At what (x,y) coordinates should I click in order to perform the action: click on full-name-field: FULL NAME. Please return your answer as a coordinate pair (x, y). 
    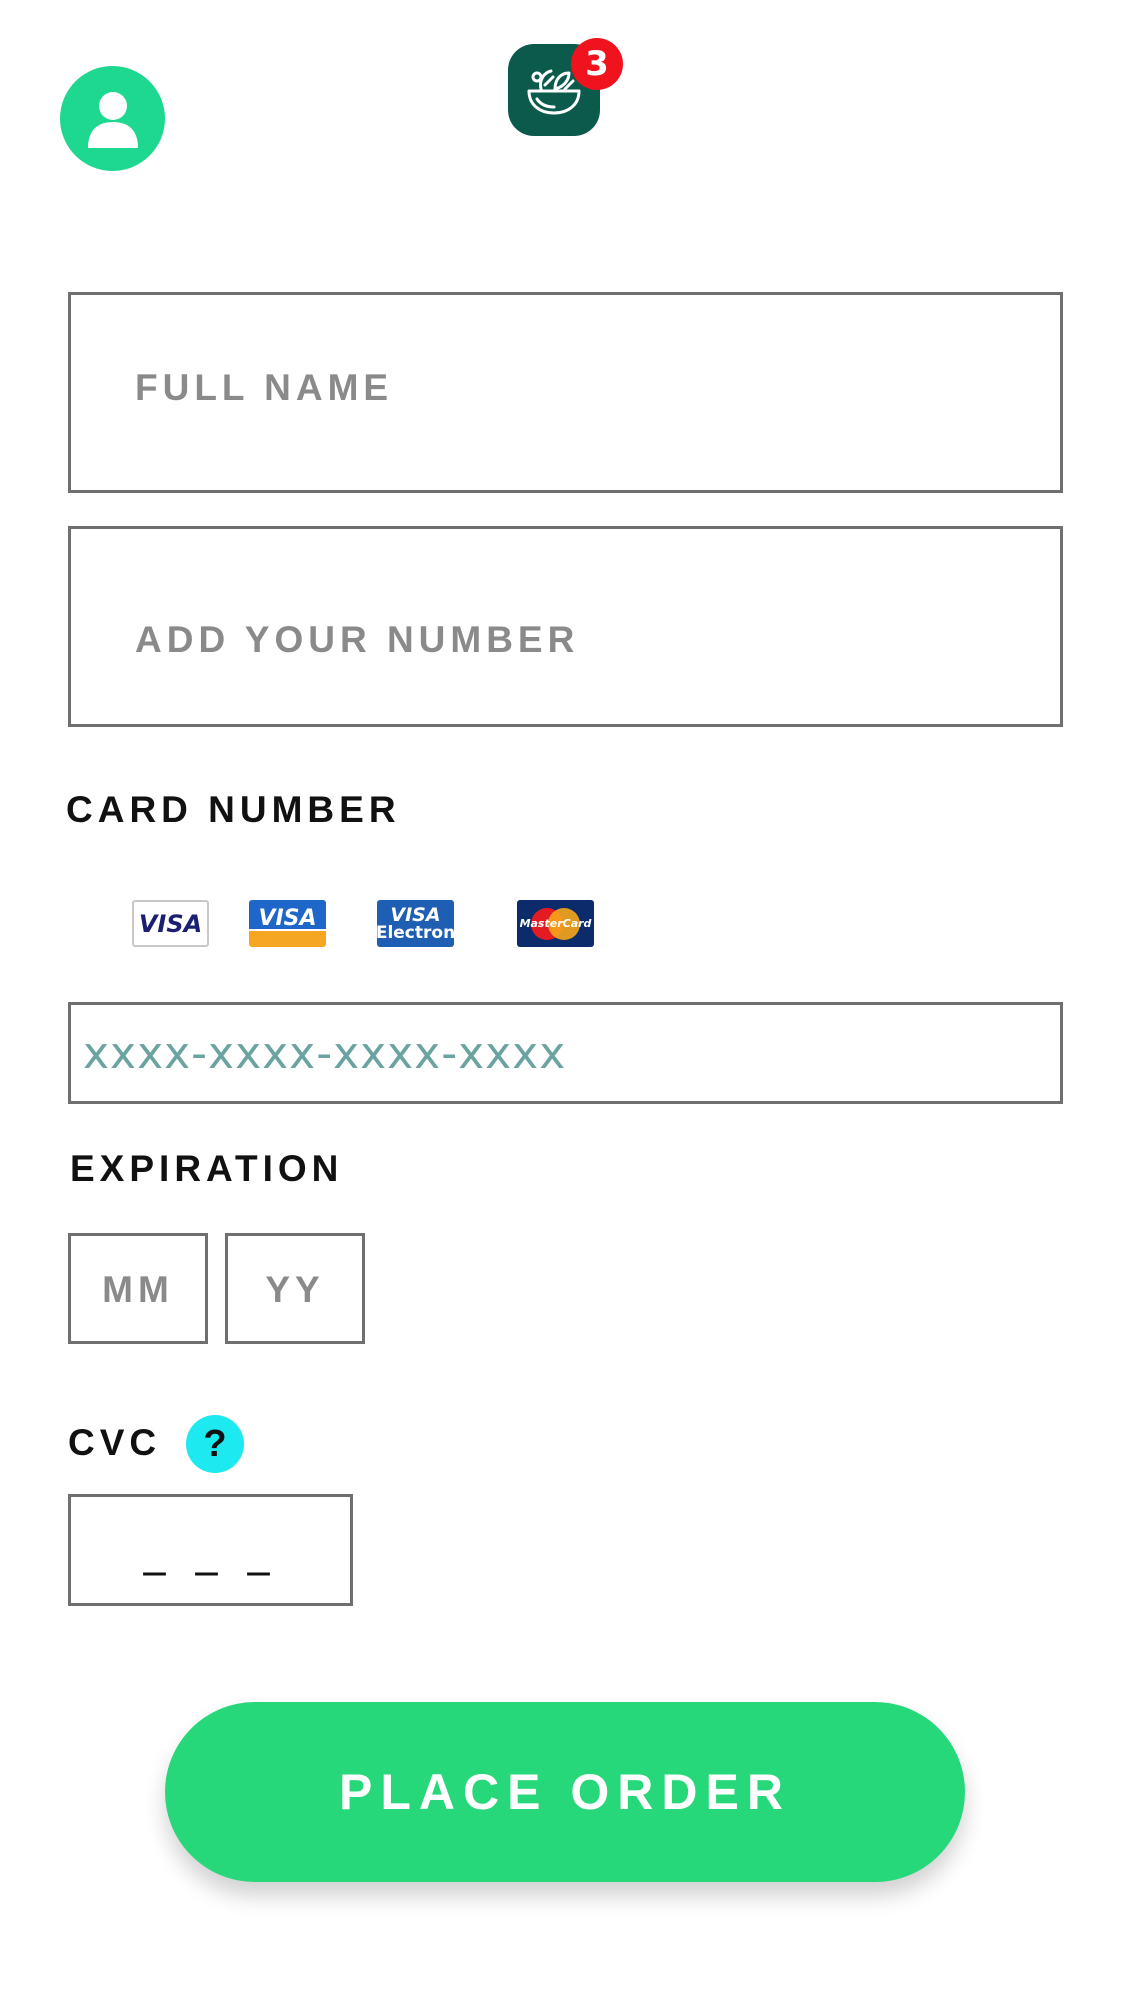
    Looking at the image, I should click on (565, 392).